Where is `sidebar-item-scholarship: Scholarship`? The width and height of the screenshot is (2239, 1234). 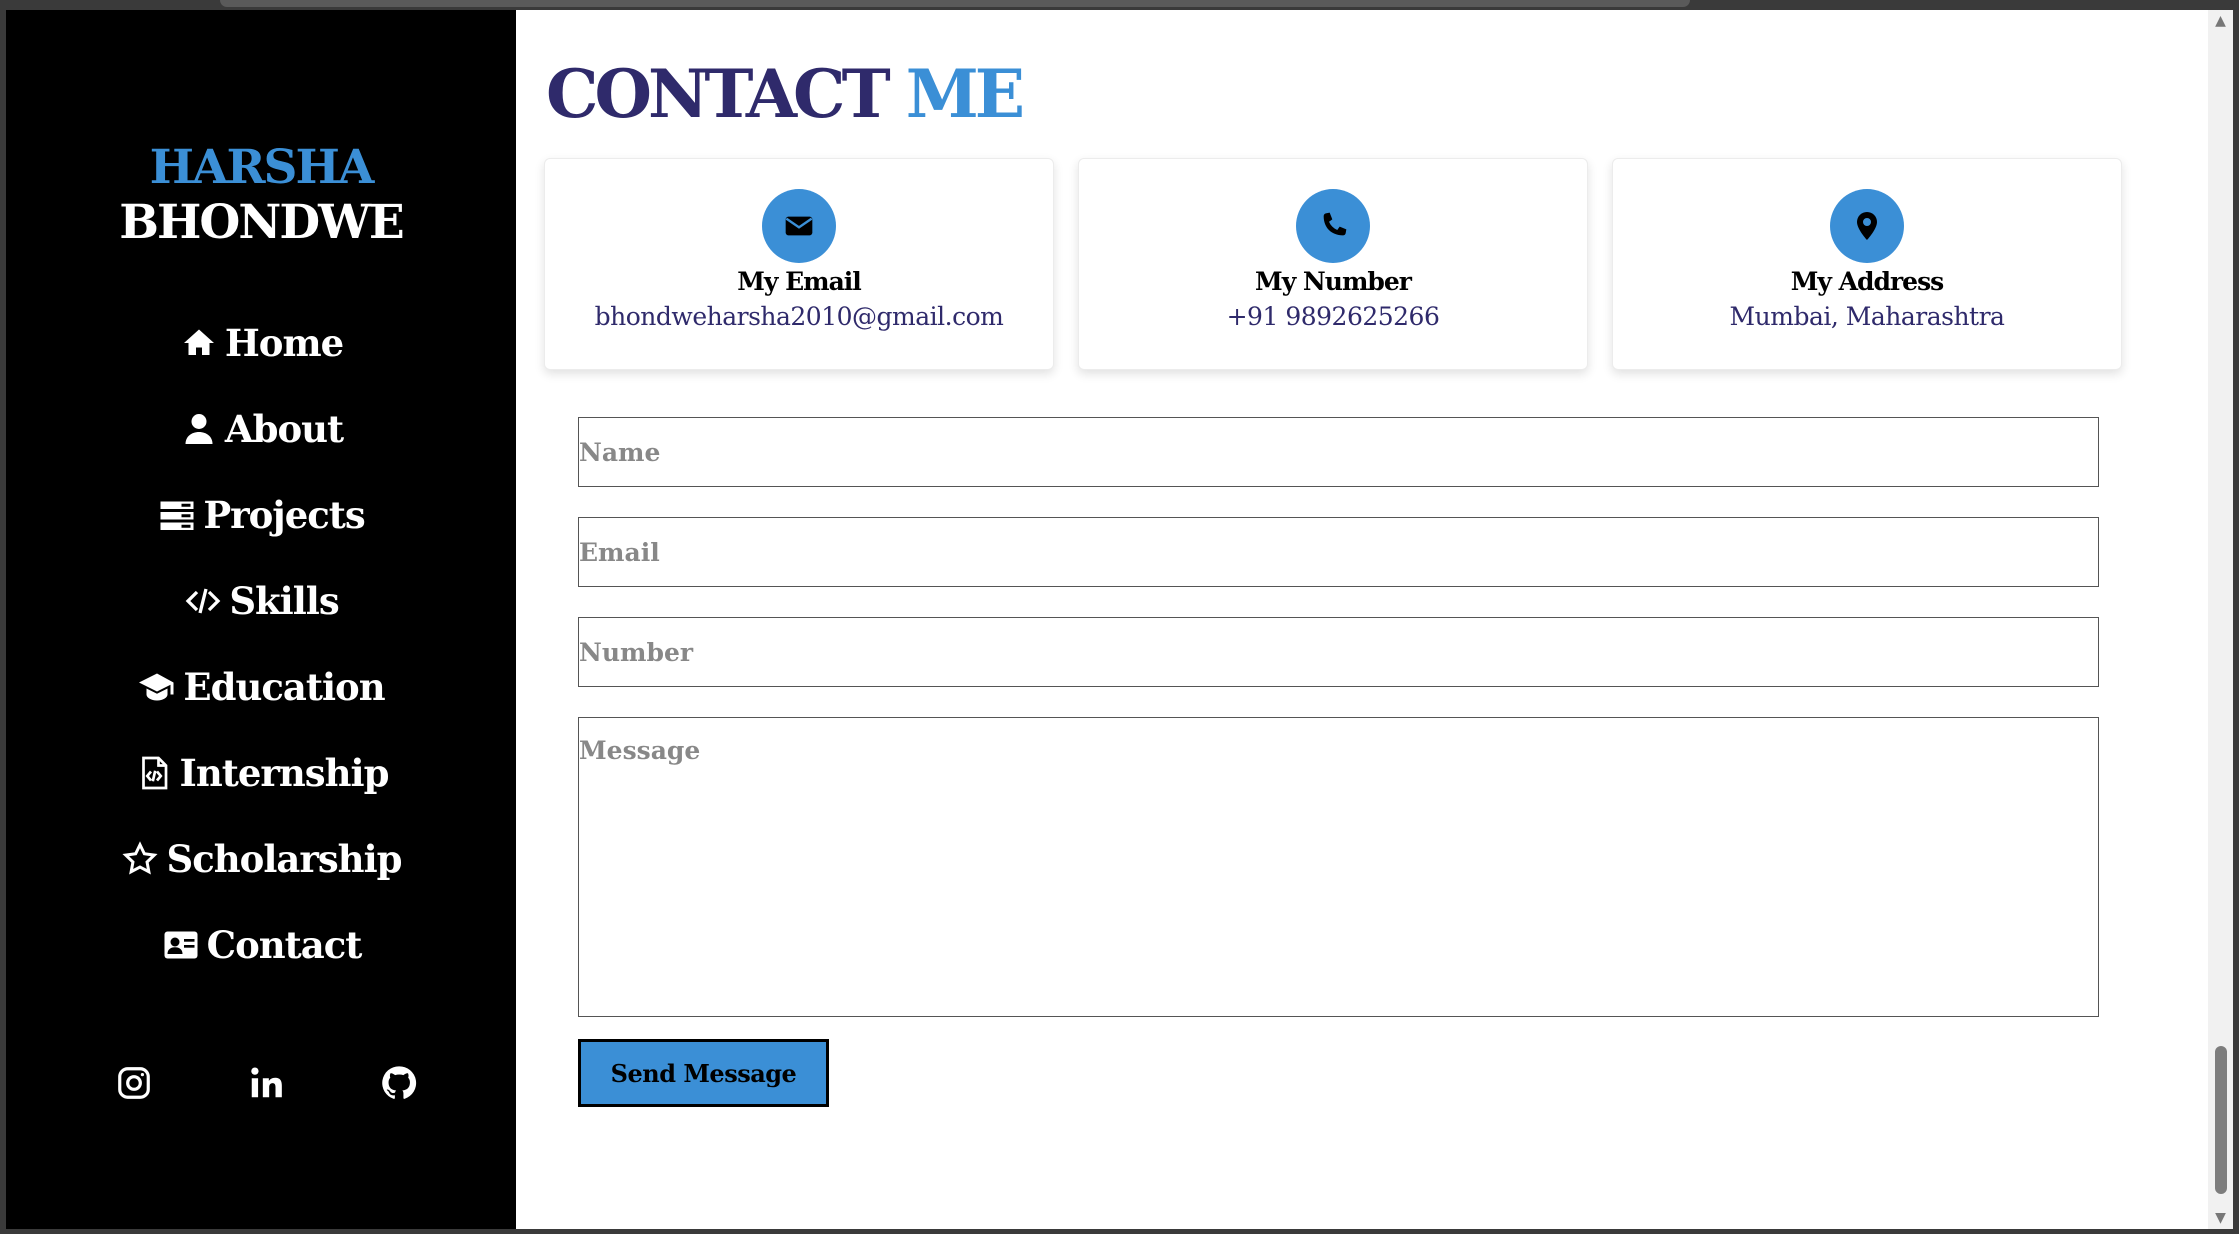 sidebar-item-scholarship: Scholarship is located at coordinates (261, 859).